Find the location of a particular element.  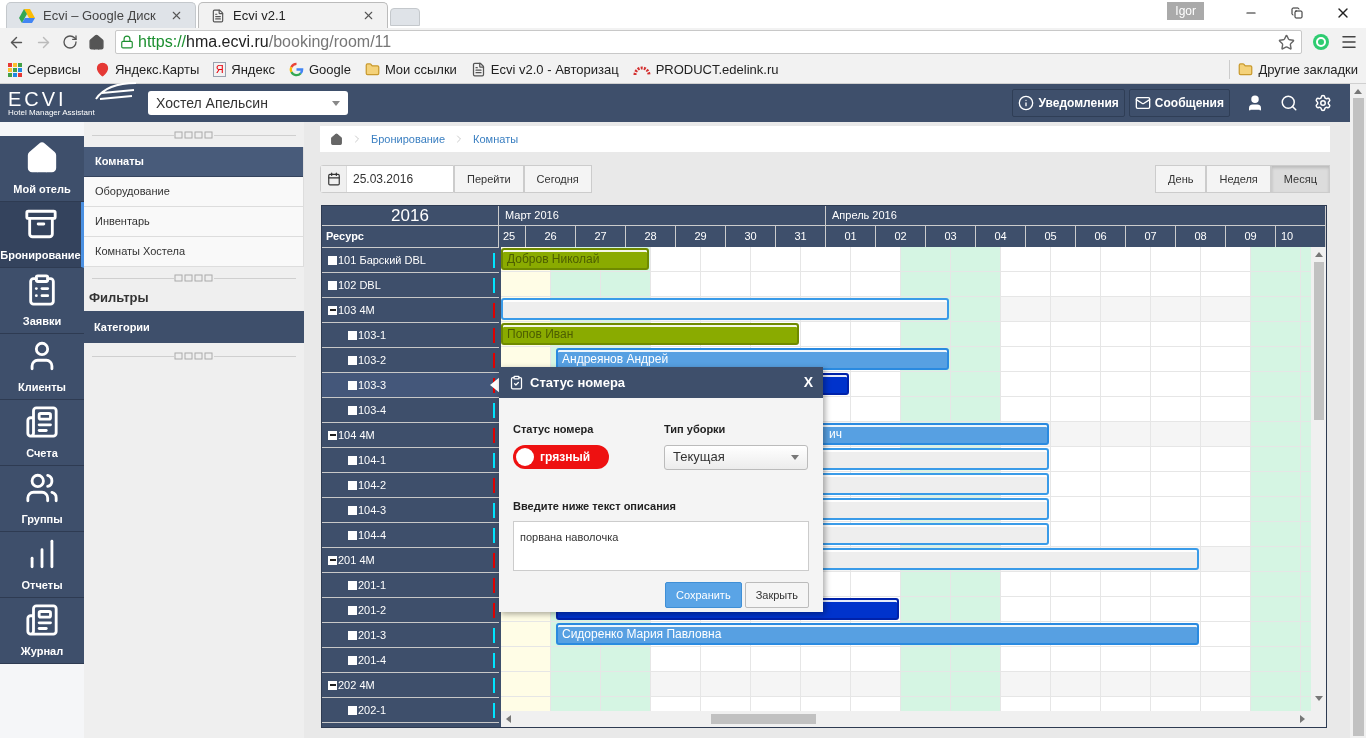

resource-name: 103 4M is located at coordinates (356, 310).